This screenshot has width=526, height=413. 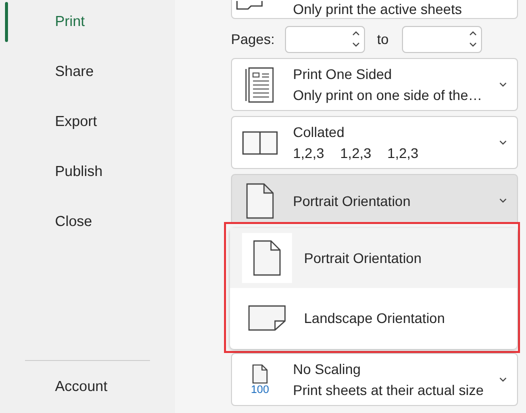 I want to click on scaling-dropdown: 100 No Scaling Print sheets at their actual size, so click(x=374, y=379).